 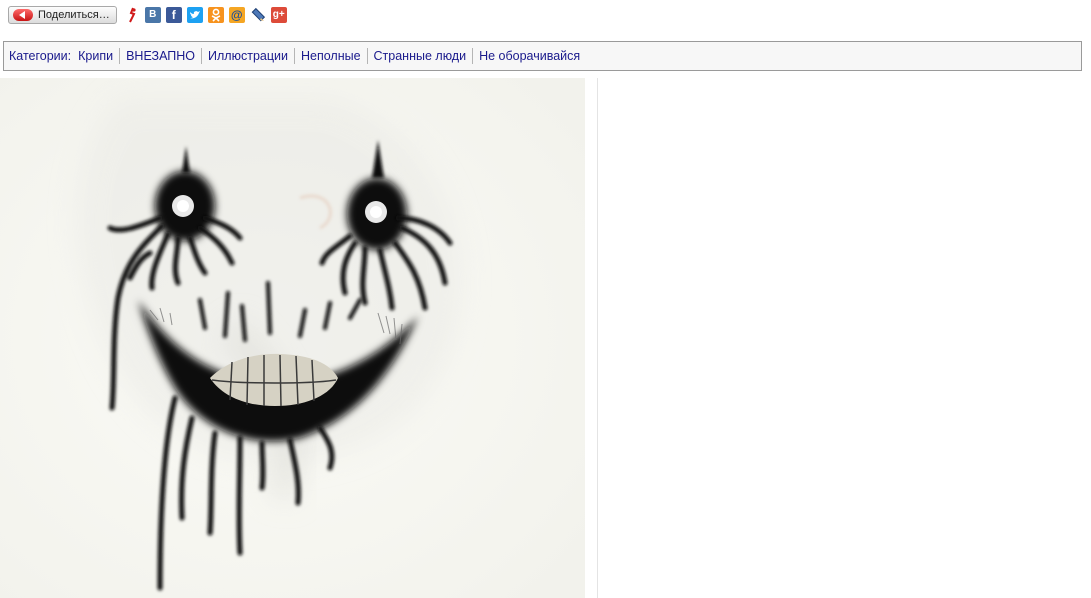 What do you see at coordinates (205, 15) in the screenshot?
I see `share-icons: В f @ g+` at bounding box center [205, 15].